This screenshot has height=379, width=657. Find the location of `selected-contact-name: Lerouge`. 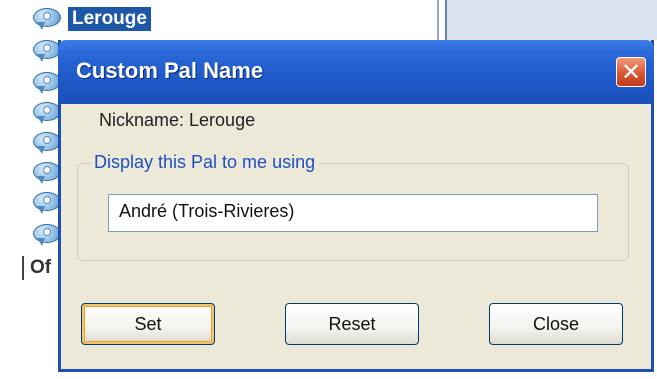

selected-contact-name: Lerouge is located at coordinates (109, 19).